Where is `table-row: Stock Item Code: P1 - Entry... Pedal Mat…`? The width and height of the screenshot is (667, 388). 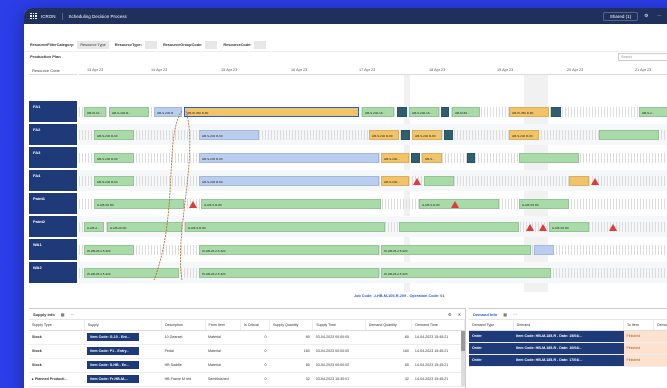 table-row: Stock Item Code: P1 - Entry... Pedal Mat… is located at coordinates (247, 351).